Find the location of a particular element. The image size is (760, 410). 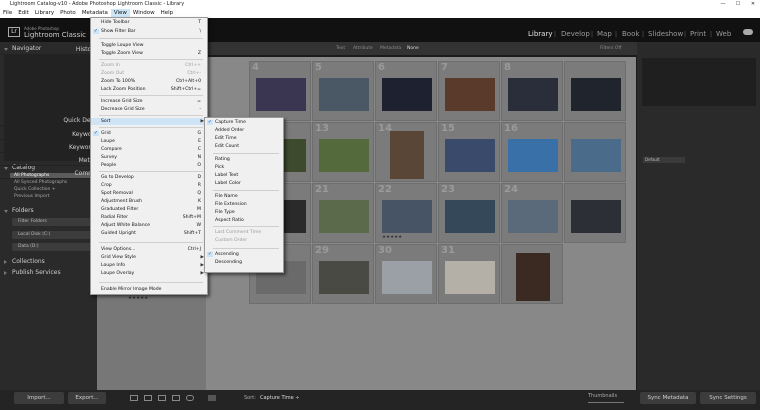

menu-item-graduated-filter: Graduated Filter M is located at coordinates (149, 209).